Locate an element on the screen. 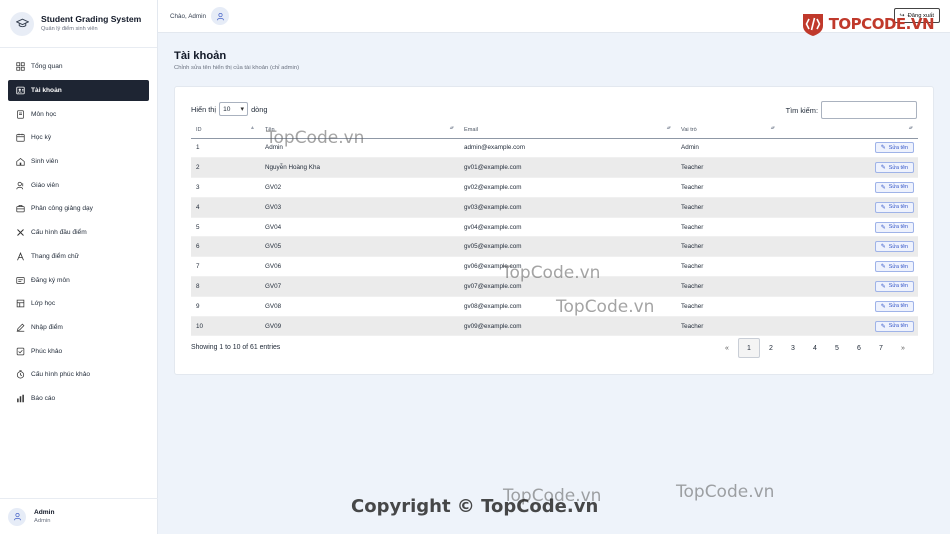 This screenshot has height=534, width=950. app-title: Student Grading System is located at coordinates (91, 19).